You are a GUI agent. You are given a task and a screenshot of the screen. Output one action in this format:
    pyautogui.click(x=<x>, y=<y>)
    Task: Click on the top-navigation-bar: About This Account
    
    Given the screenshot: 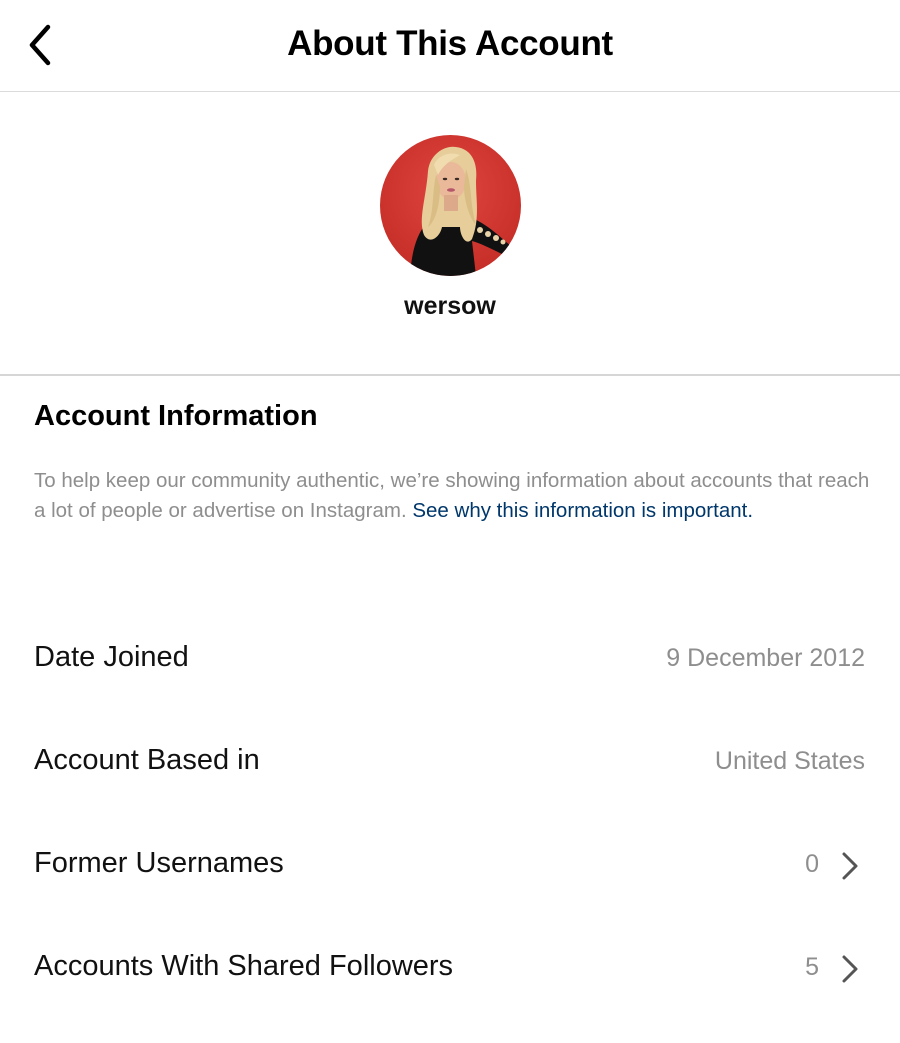 What is the action you would take?
    pyautogui.click(x=450, y=46)
    